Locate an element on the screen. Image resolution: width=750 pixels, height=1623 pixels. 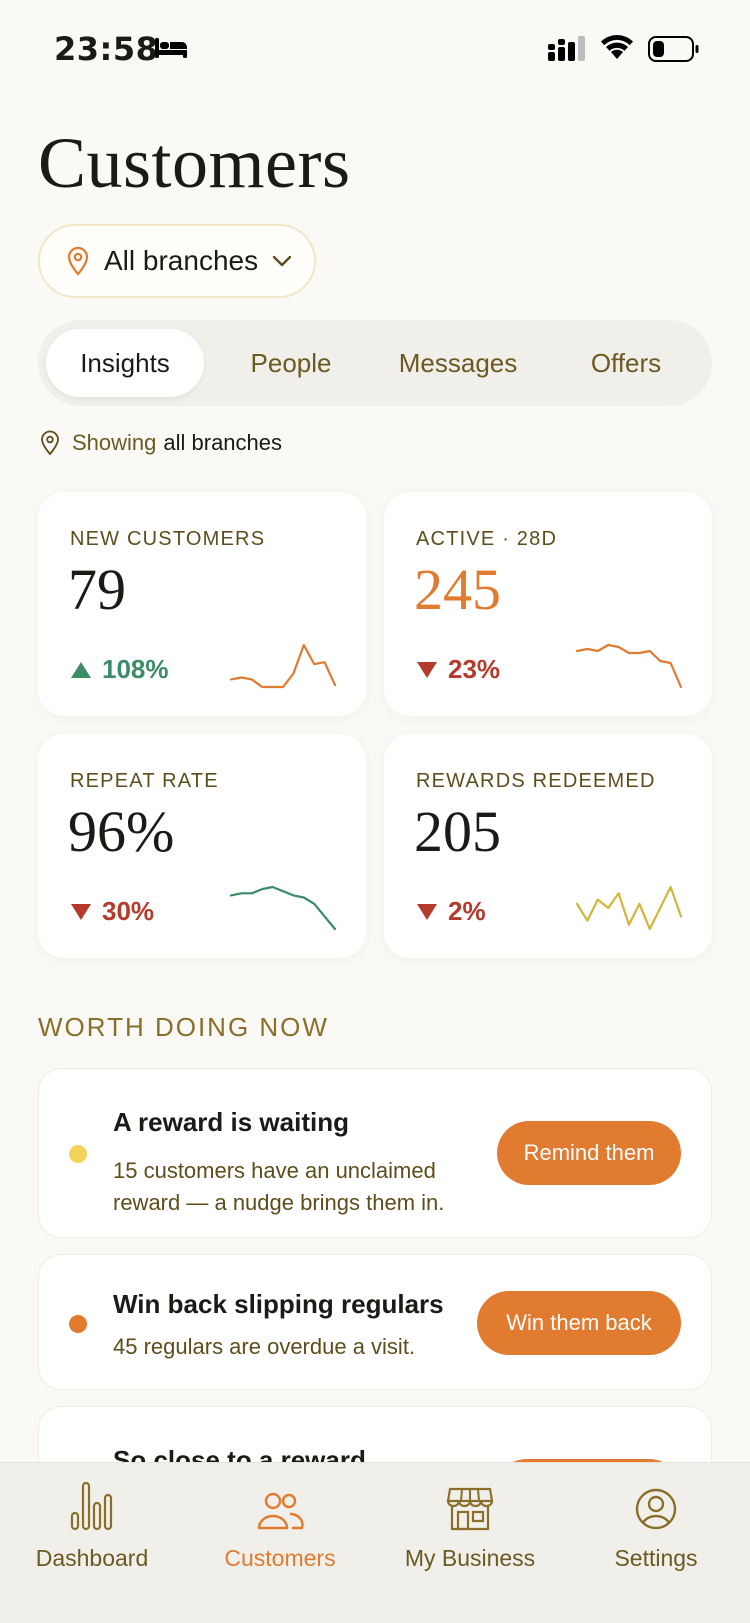
wifi-icon is located at coordinates (617, 49).